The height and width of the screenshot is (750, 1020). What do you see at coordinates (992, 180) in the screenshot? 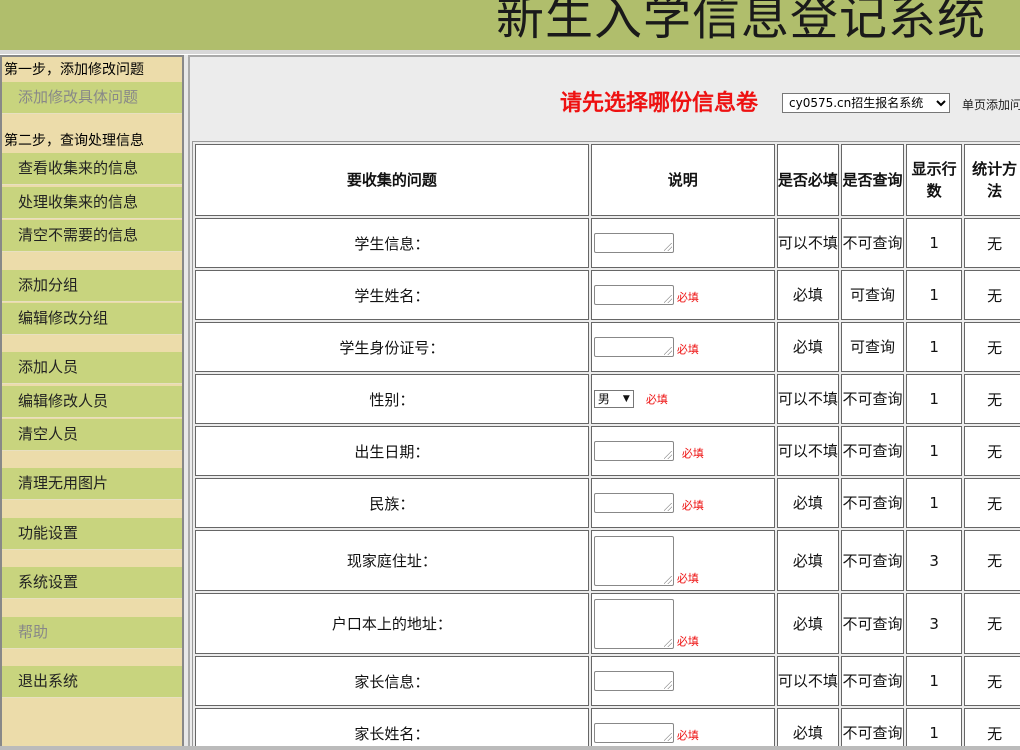
I see `col-stat-header: 统计方法` at bounding box center [992, 180].